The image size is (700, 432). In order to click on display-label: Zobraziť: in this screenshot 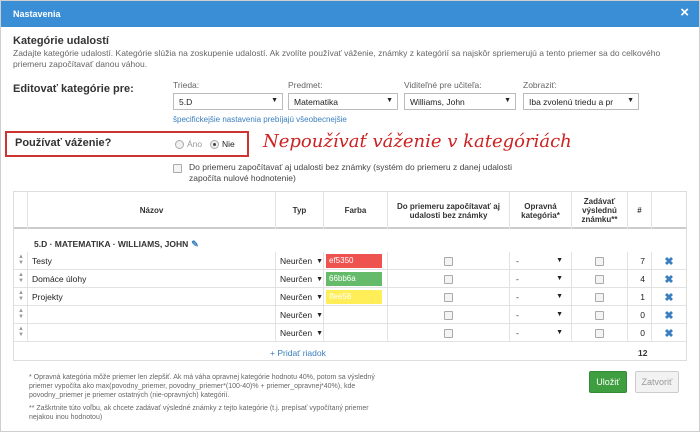, I will do `click(540, 85)`.